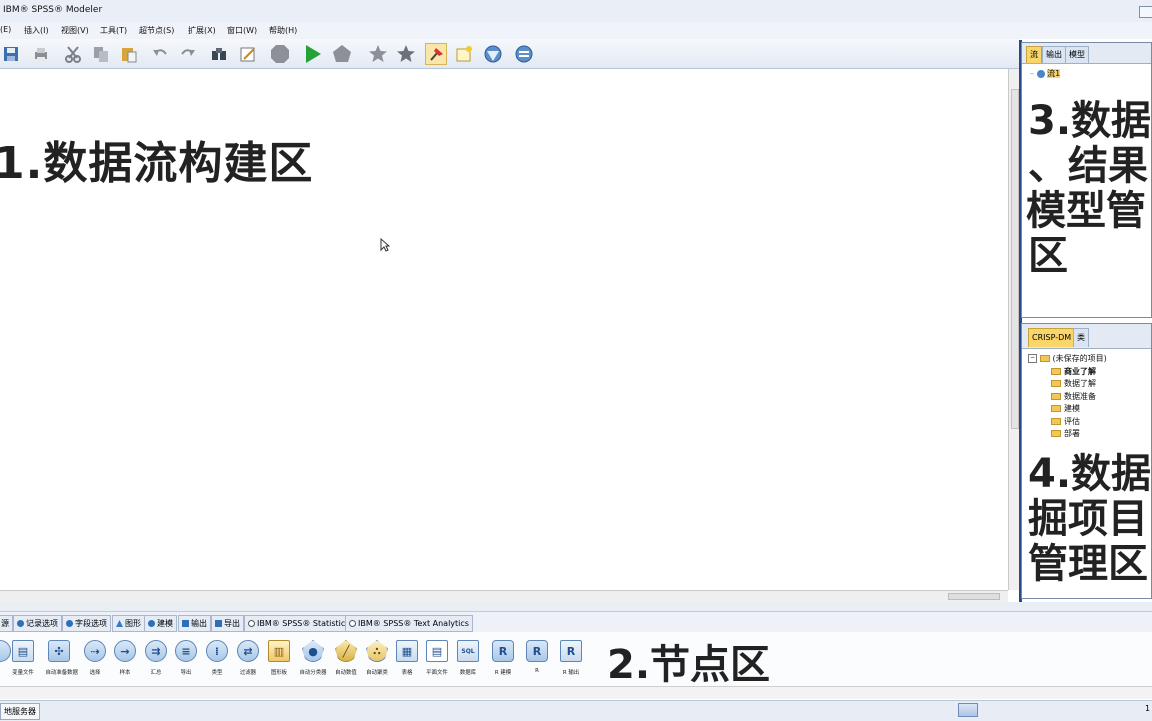  Describe the element at coordinates (576, 692) in the screenshot. I see `palette-scrollbar` at that location.